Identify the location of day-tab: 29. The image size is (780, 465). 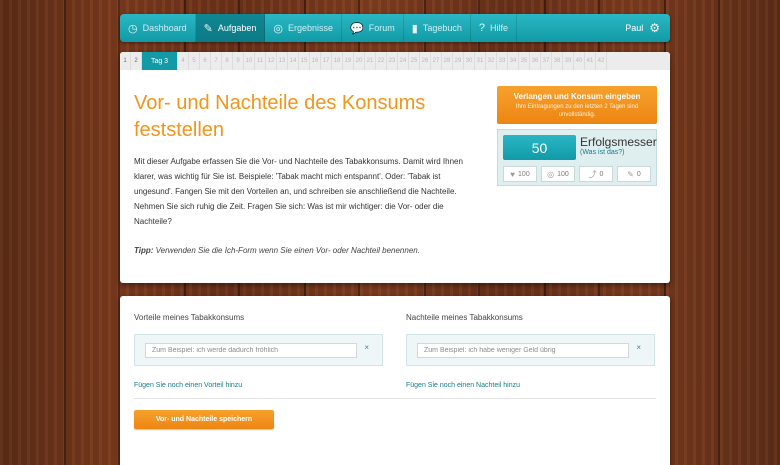
(458, 61).